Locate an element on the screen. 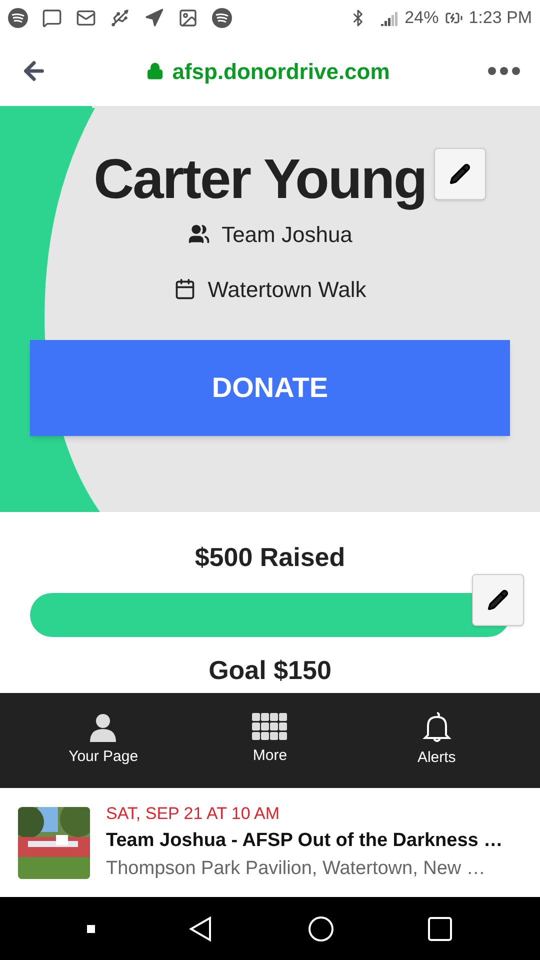 Image resolution: width=540 pixels, height=960 pixels. home-nav-icon is located at coordinates (321, 929).